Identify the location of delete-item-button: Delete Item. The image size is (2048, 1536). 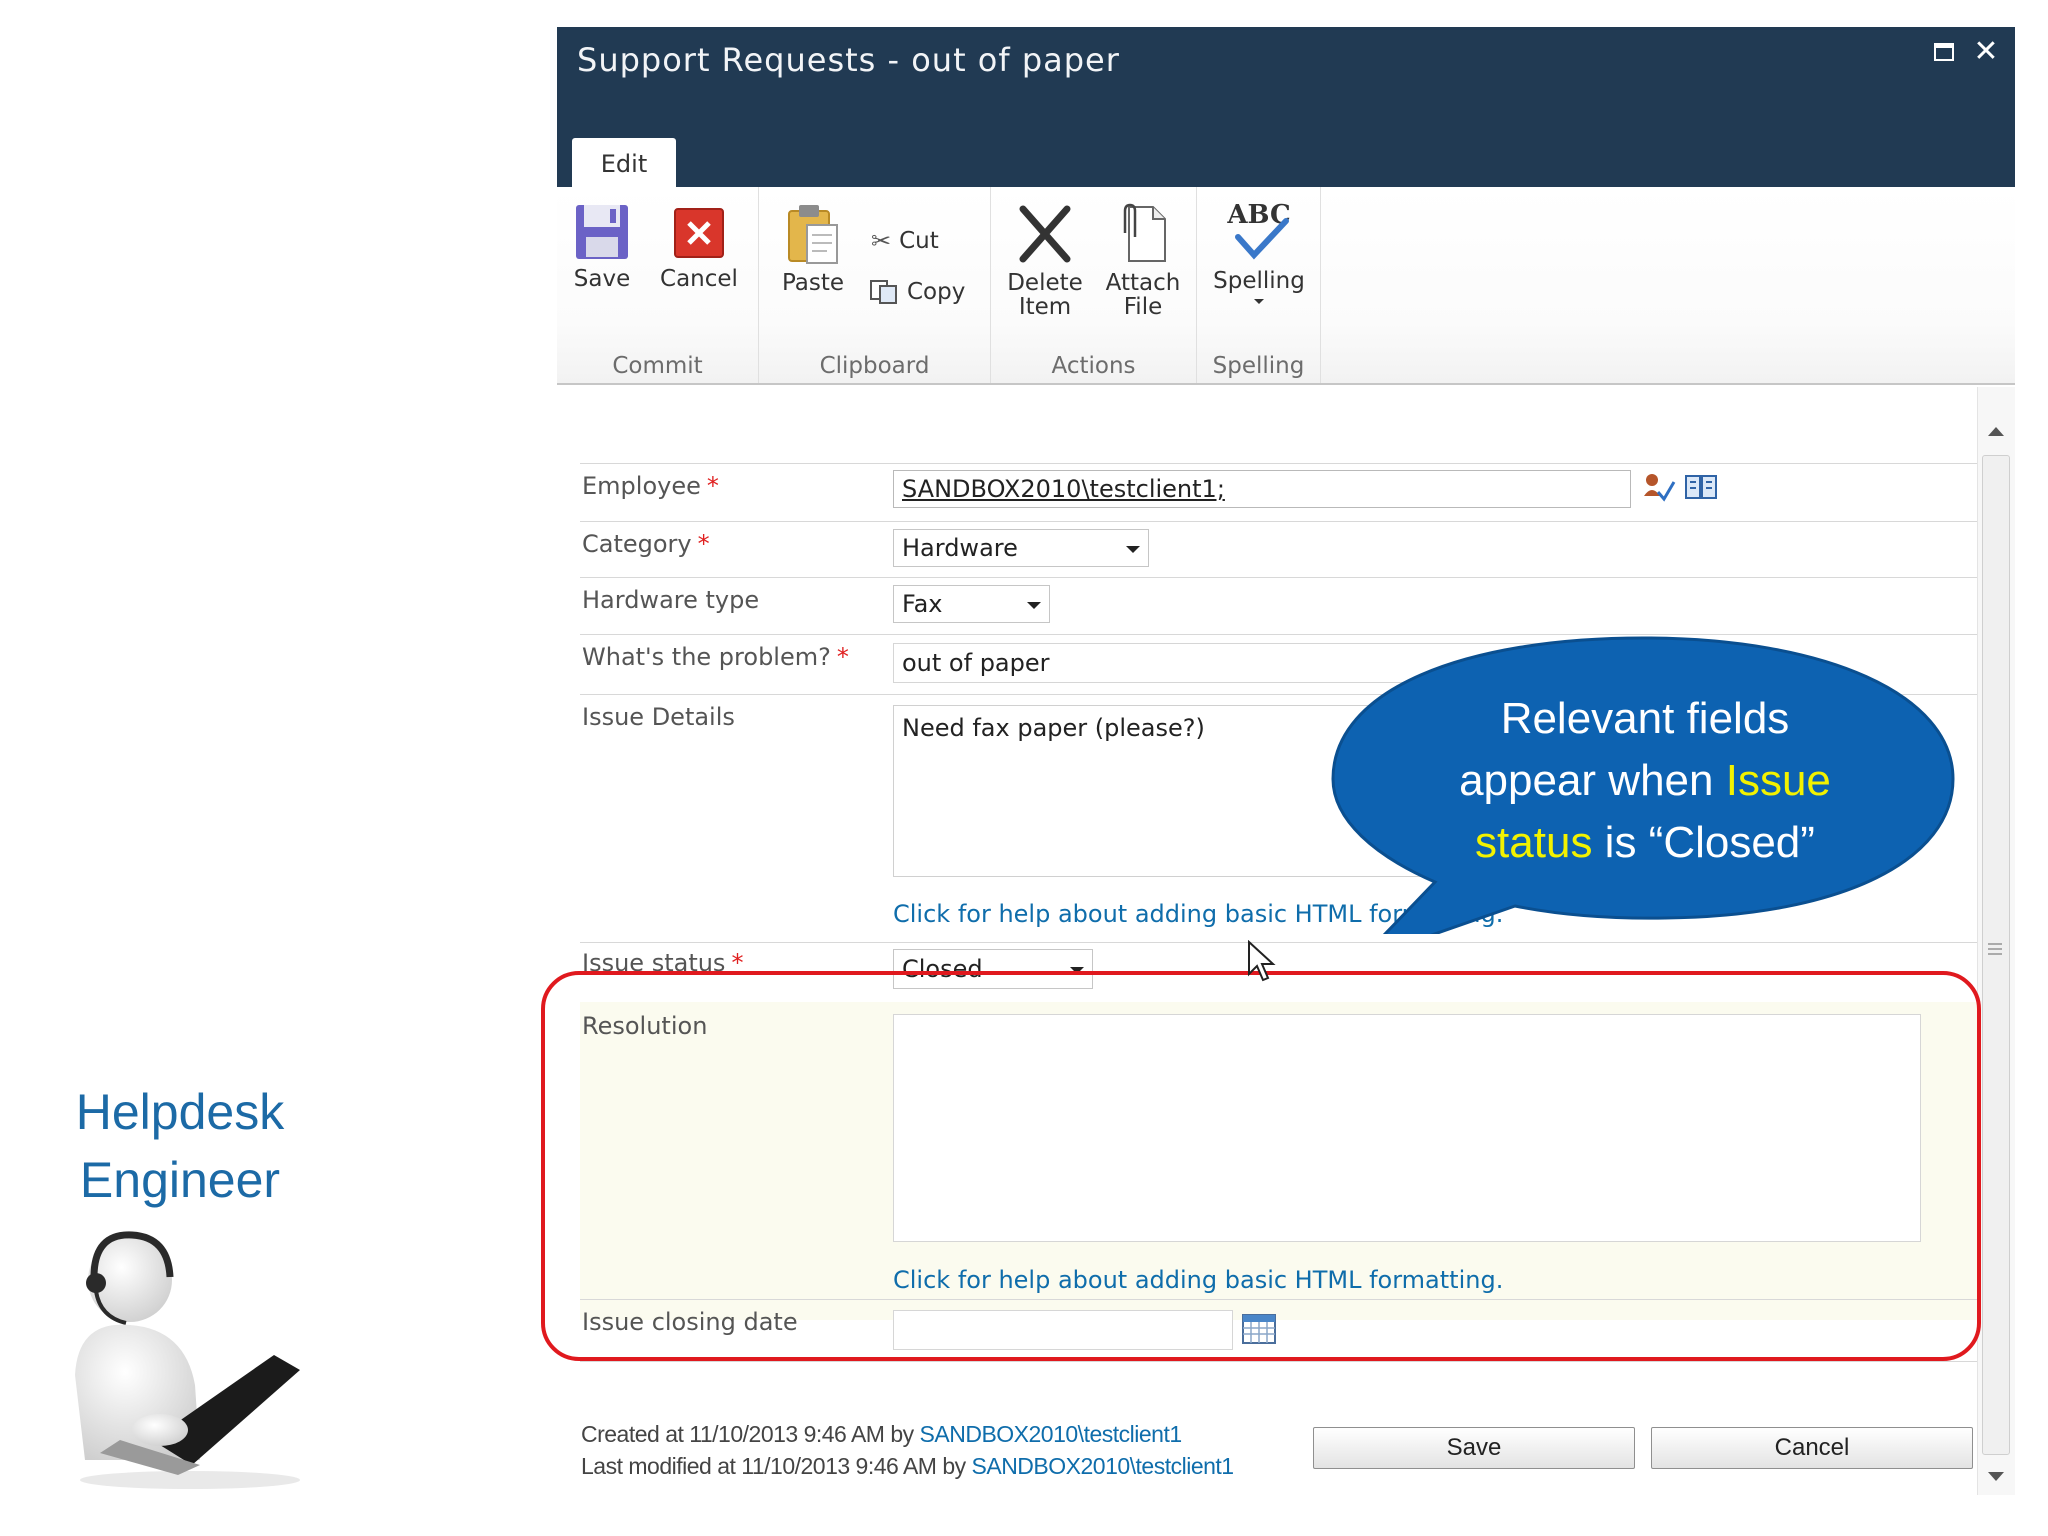
(1045, 261).